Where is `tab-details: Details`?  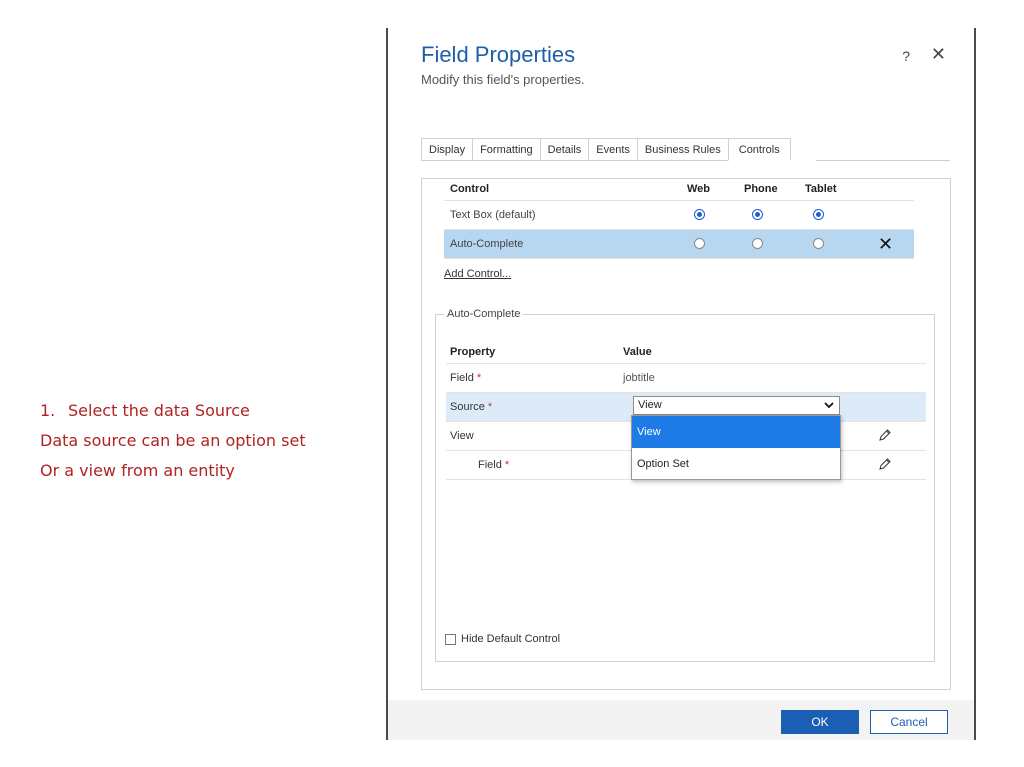
tab-details: Details is located at coordinates (564, 149).